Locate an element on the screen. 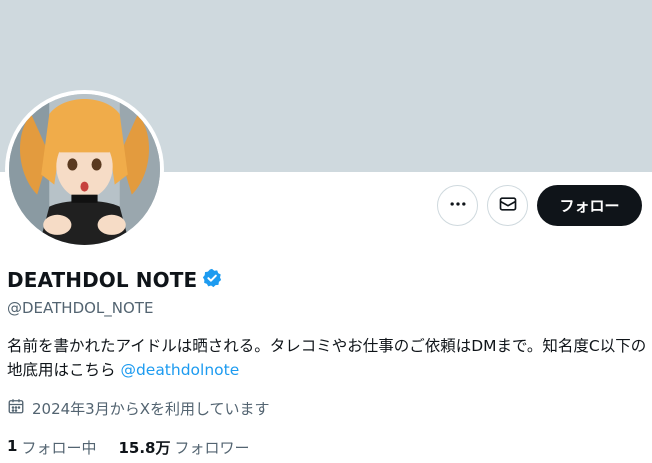 The image size is (652, 463). following-label: フォロー中 is located at coordinates (59, 448).